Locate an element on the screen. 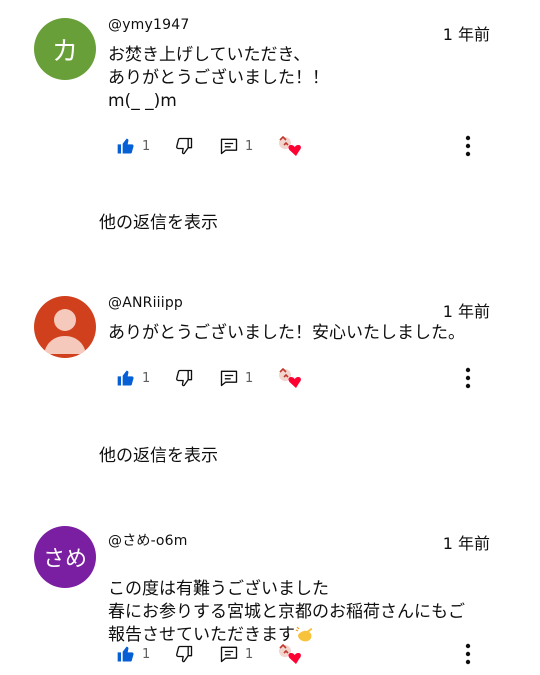 Image resolution: width=540 pixels, height=675 pixels. comment-author: @ymy1947 is located at coordinates (148, 25).